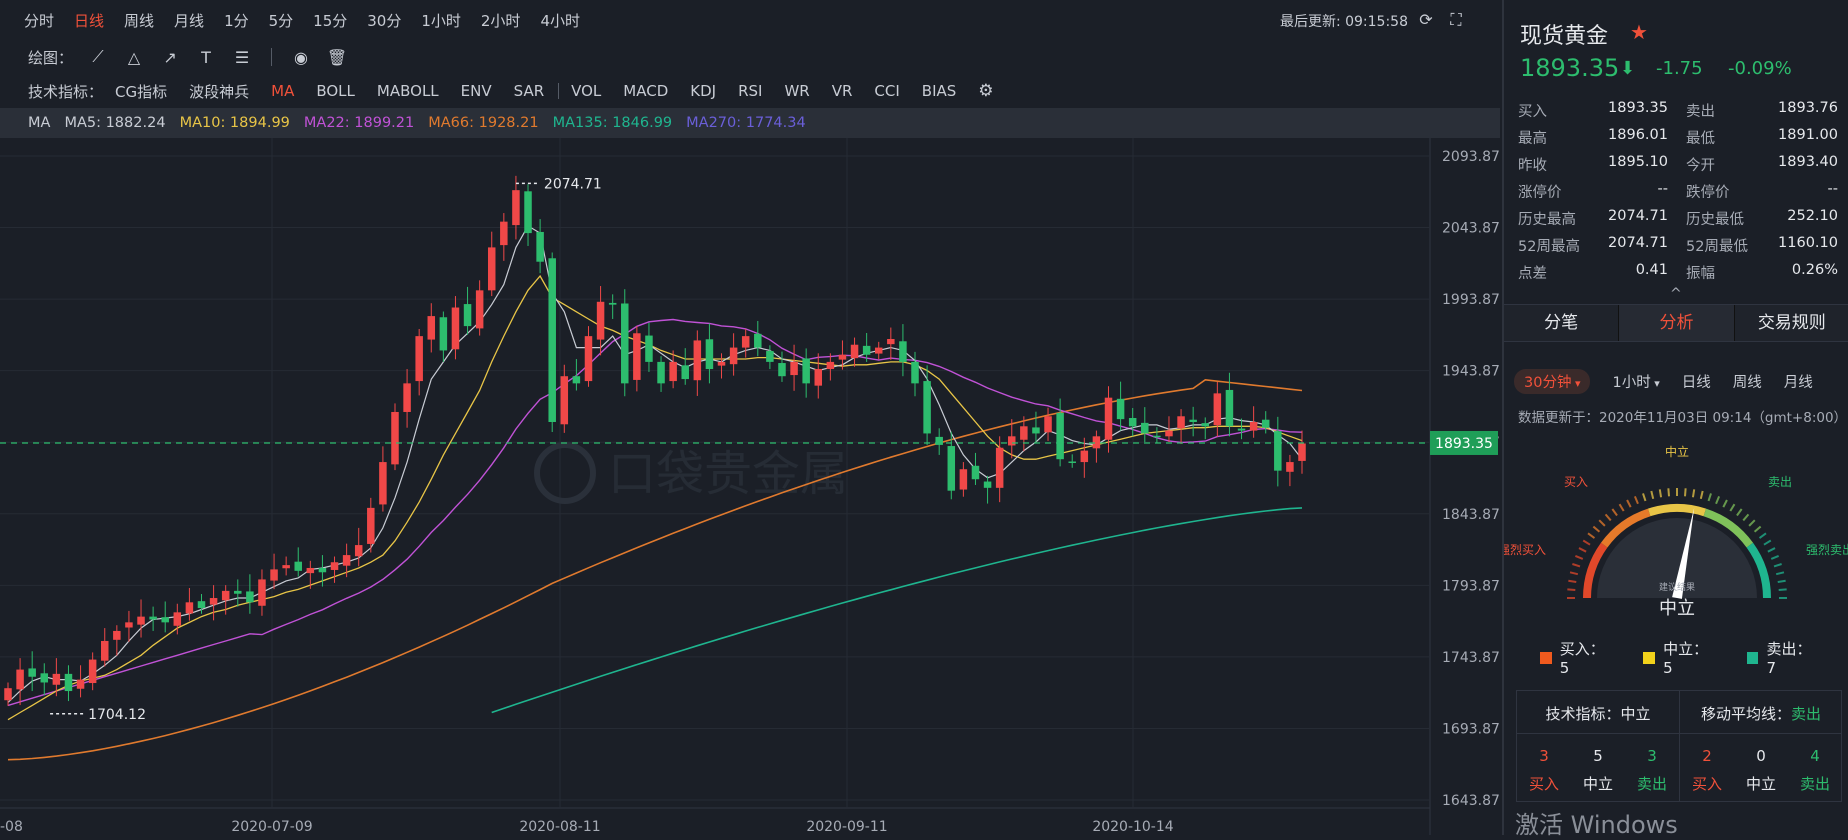 The height and width of the screenshot is (840, 1848). Describe the element at coordinates (1717, 247) in the screenshot. I see `quote-label: 52周最低` at that location.